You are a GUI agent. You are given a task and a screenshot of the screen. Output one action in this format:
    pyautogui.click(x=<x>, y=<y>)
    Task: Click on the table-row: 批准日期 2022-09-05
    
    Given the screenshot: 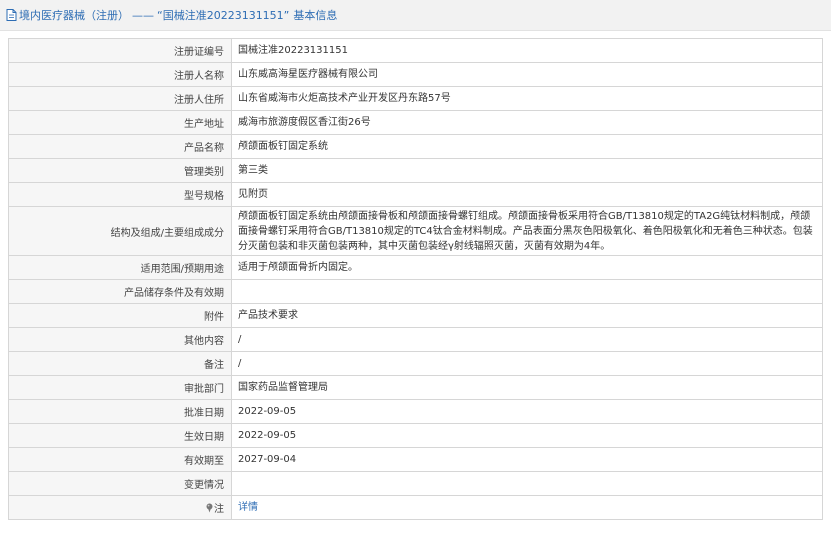 What is the action you would take?
    pyautogui.click(x=415, y=411)
    